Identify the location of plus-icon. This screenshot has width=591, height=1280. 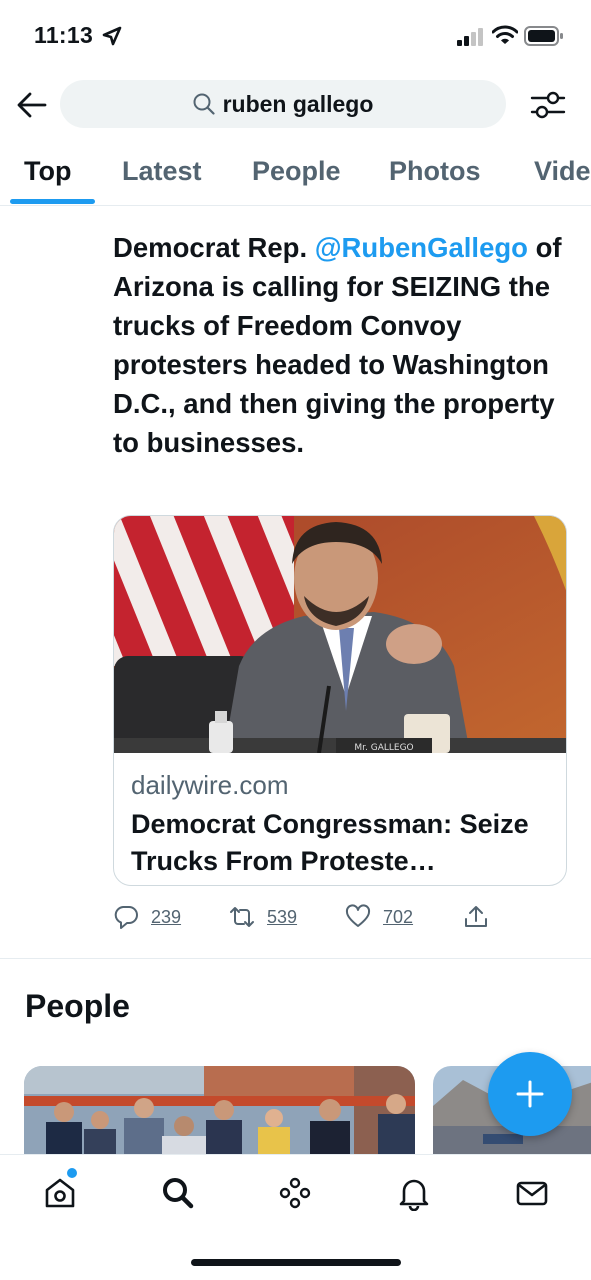
(530, 1094).